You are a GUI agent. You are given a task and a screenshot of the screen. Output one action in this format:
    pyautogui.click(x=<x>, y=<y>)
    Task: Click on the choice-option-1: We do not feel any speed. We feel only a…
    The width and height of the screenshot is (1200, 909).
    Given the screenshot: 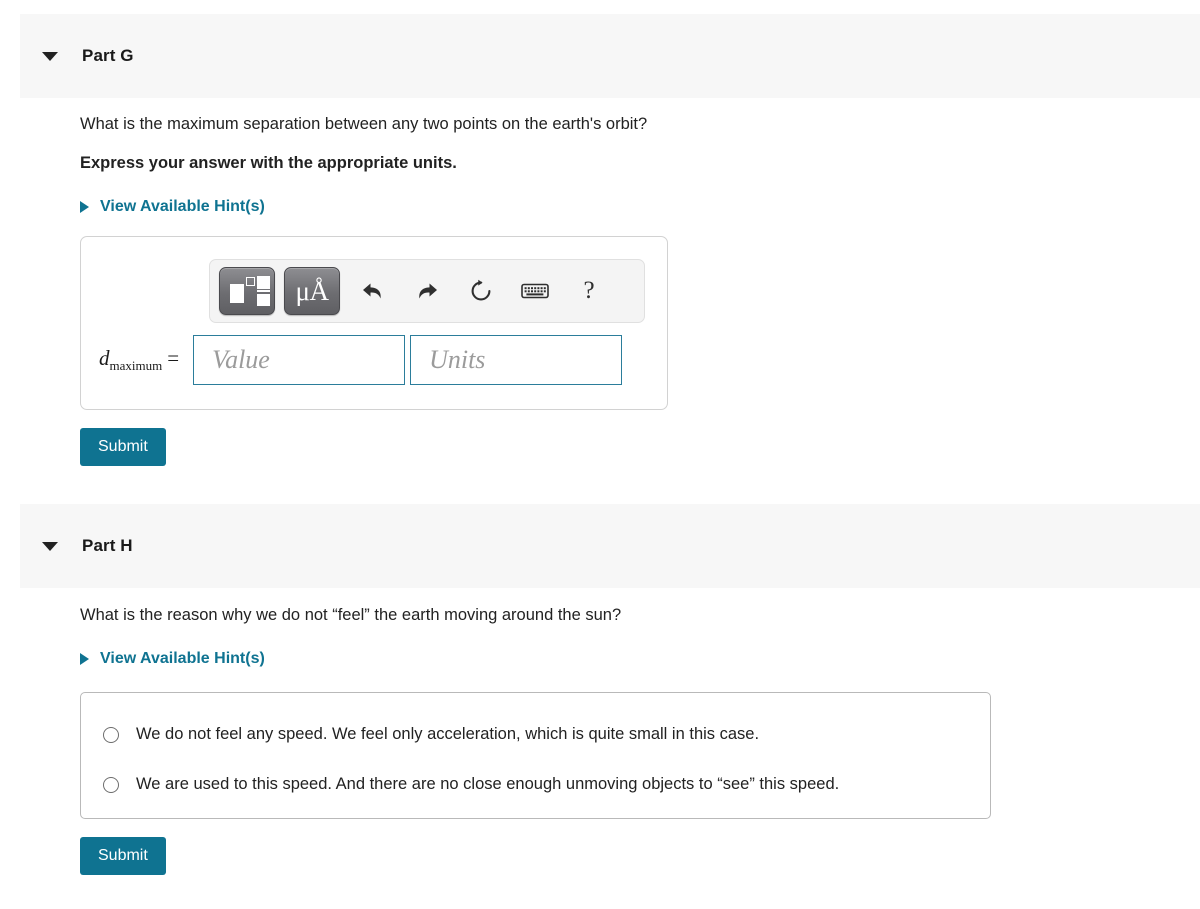 What is the action you would take?
    pyautogui.click(x=431, y=734)
    